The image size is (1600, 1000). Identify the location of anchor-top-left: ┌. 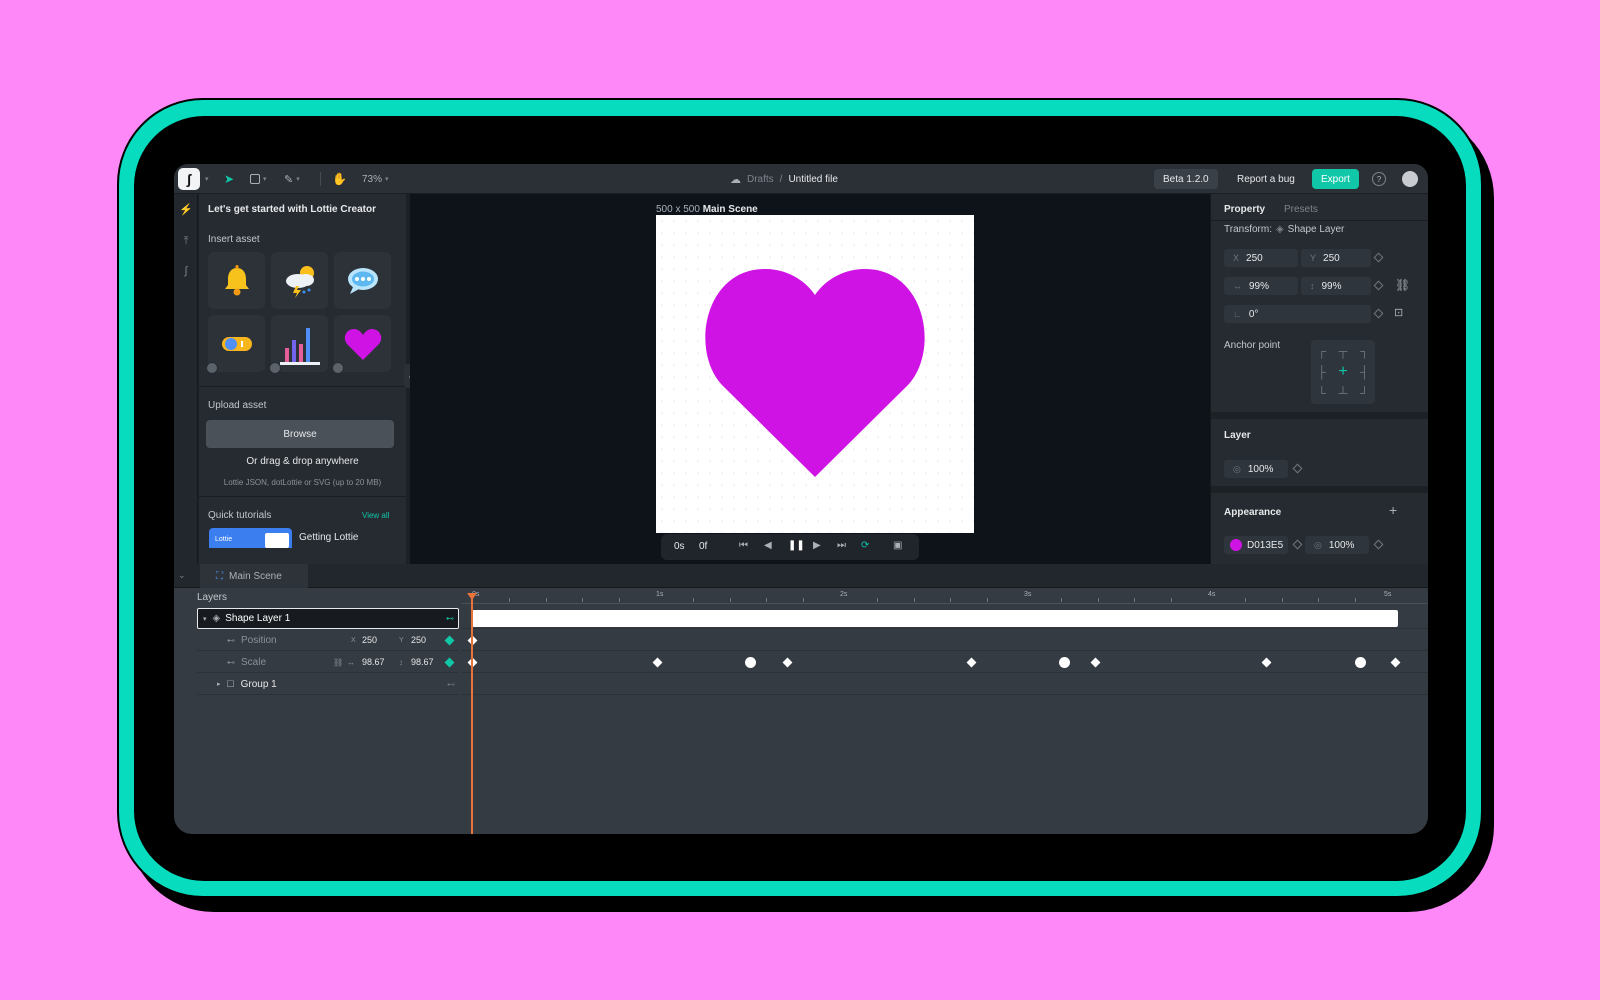
(1321, 350).